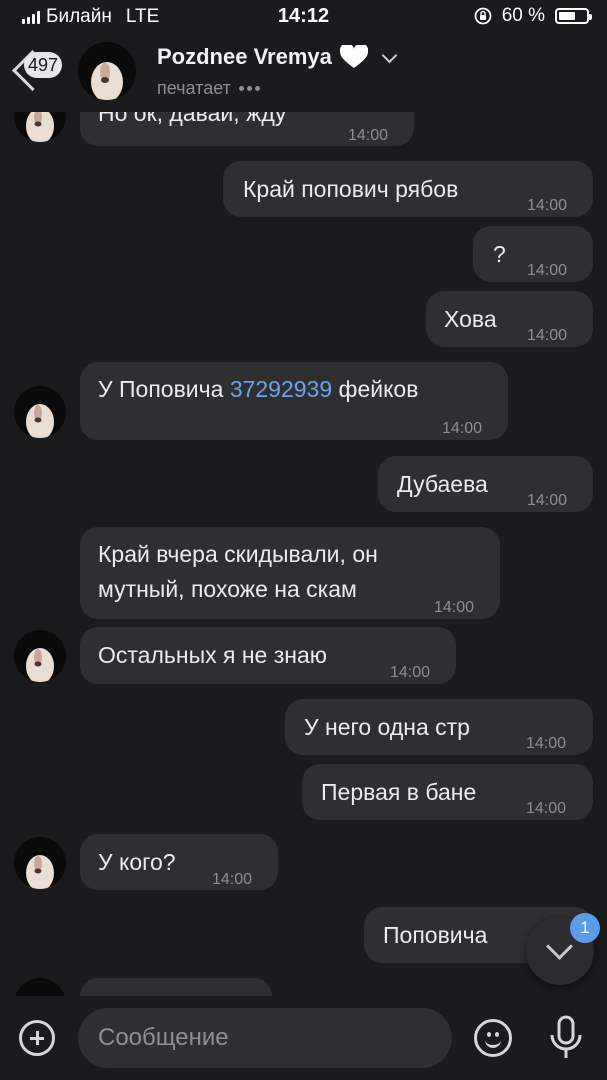 The width and height of the screenshot is (607, 1080). Describe the element at coordinates (194, 88) in the screenshot. I see `typing-text: печатает` at that location.